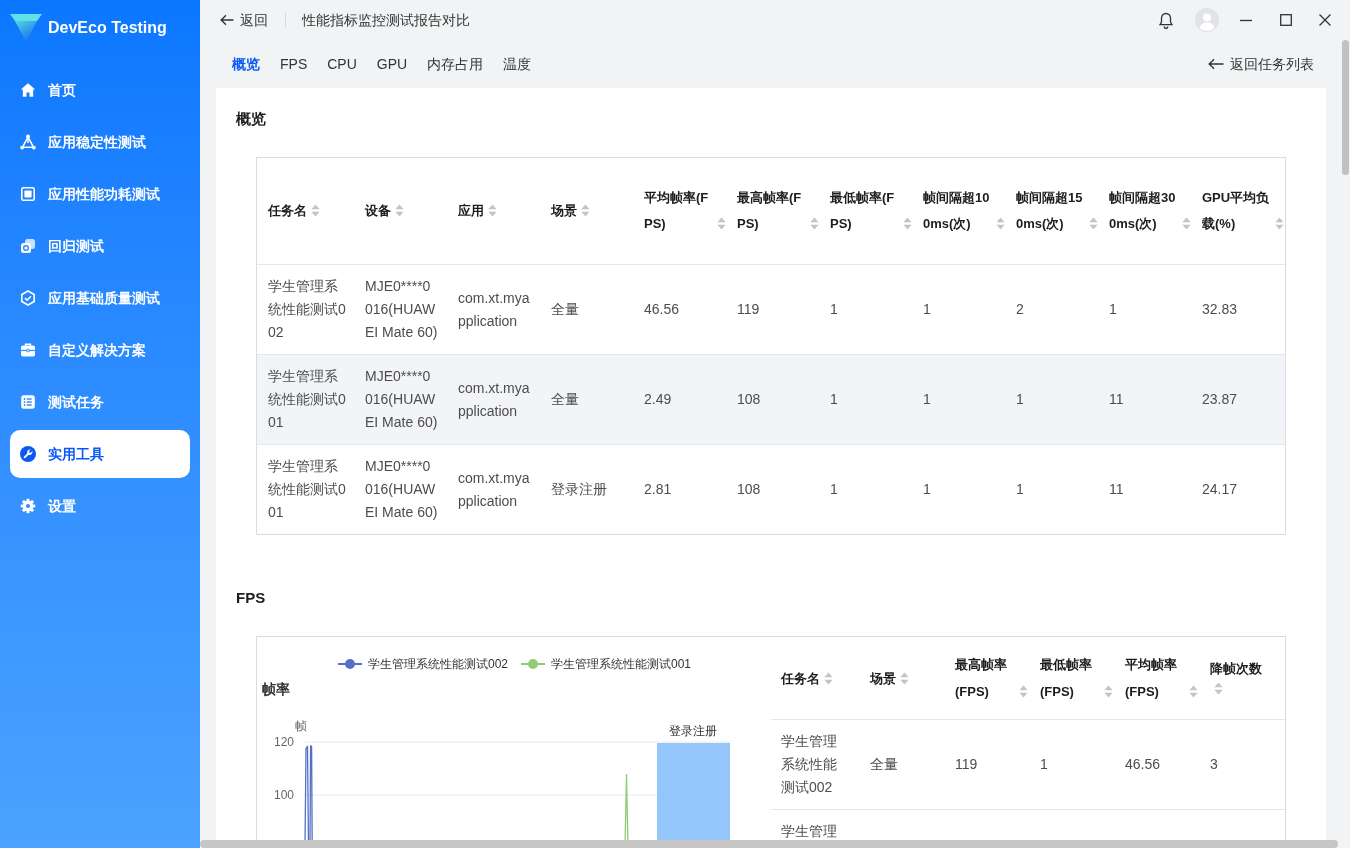  Describe the element at coordinates (1286, 20) in the screenshot. I see `maximize-icon` at that location.